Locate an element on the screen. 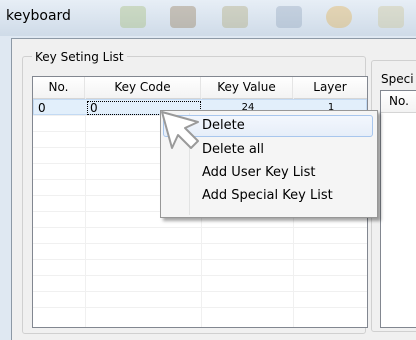  special-list-view: No. is located at coordinates (398, 209).